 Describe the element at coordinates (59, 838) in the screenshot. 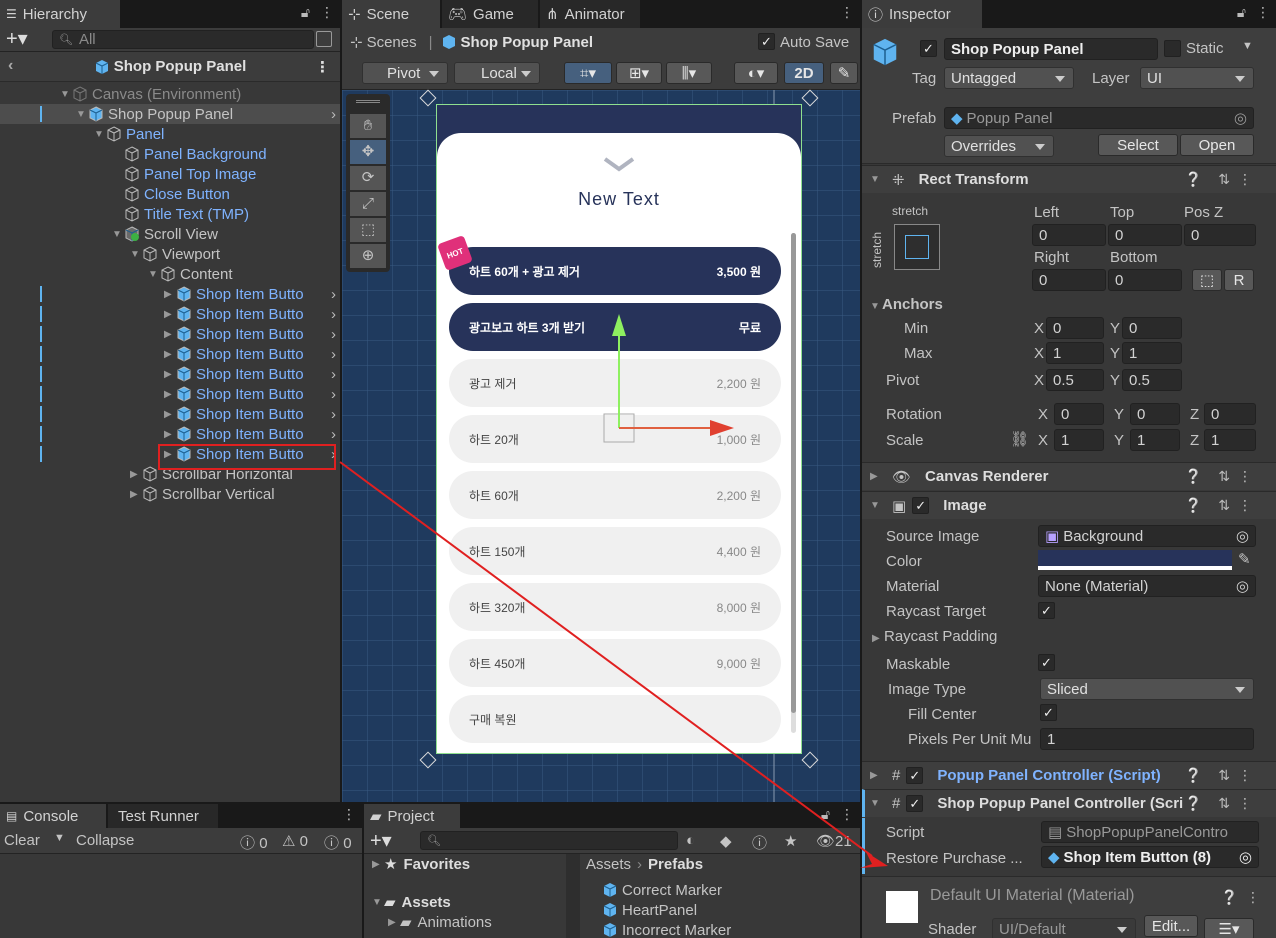

I see `clear-dropdown-icon: ▼` at that location.